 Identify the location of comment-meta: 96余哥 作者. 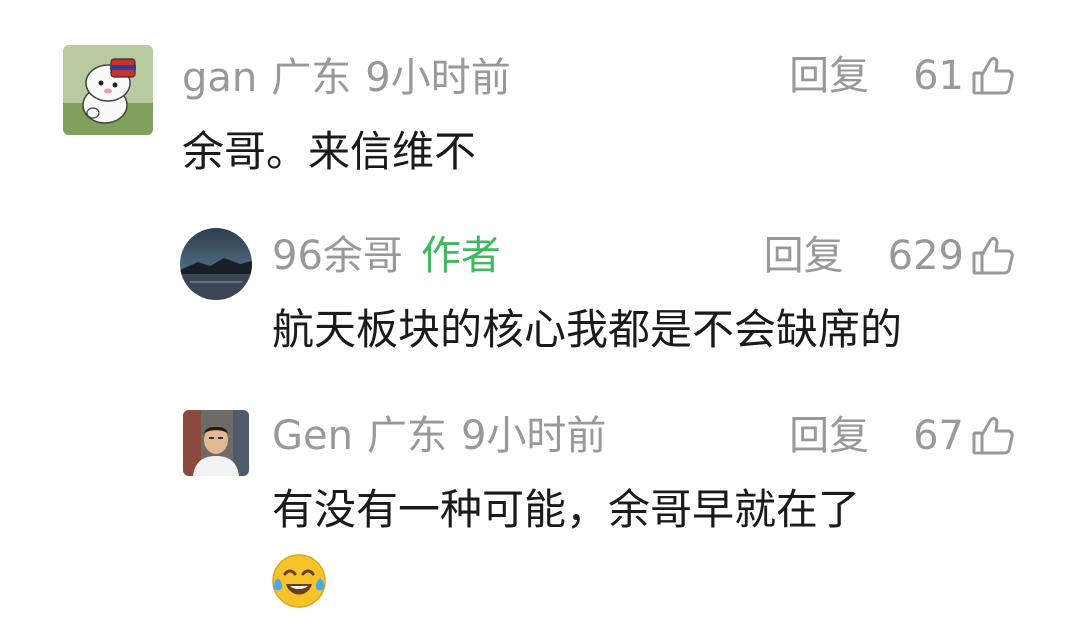
(386, 256).